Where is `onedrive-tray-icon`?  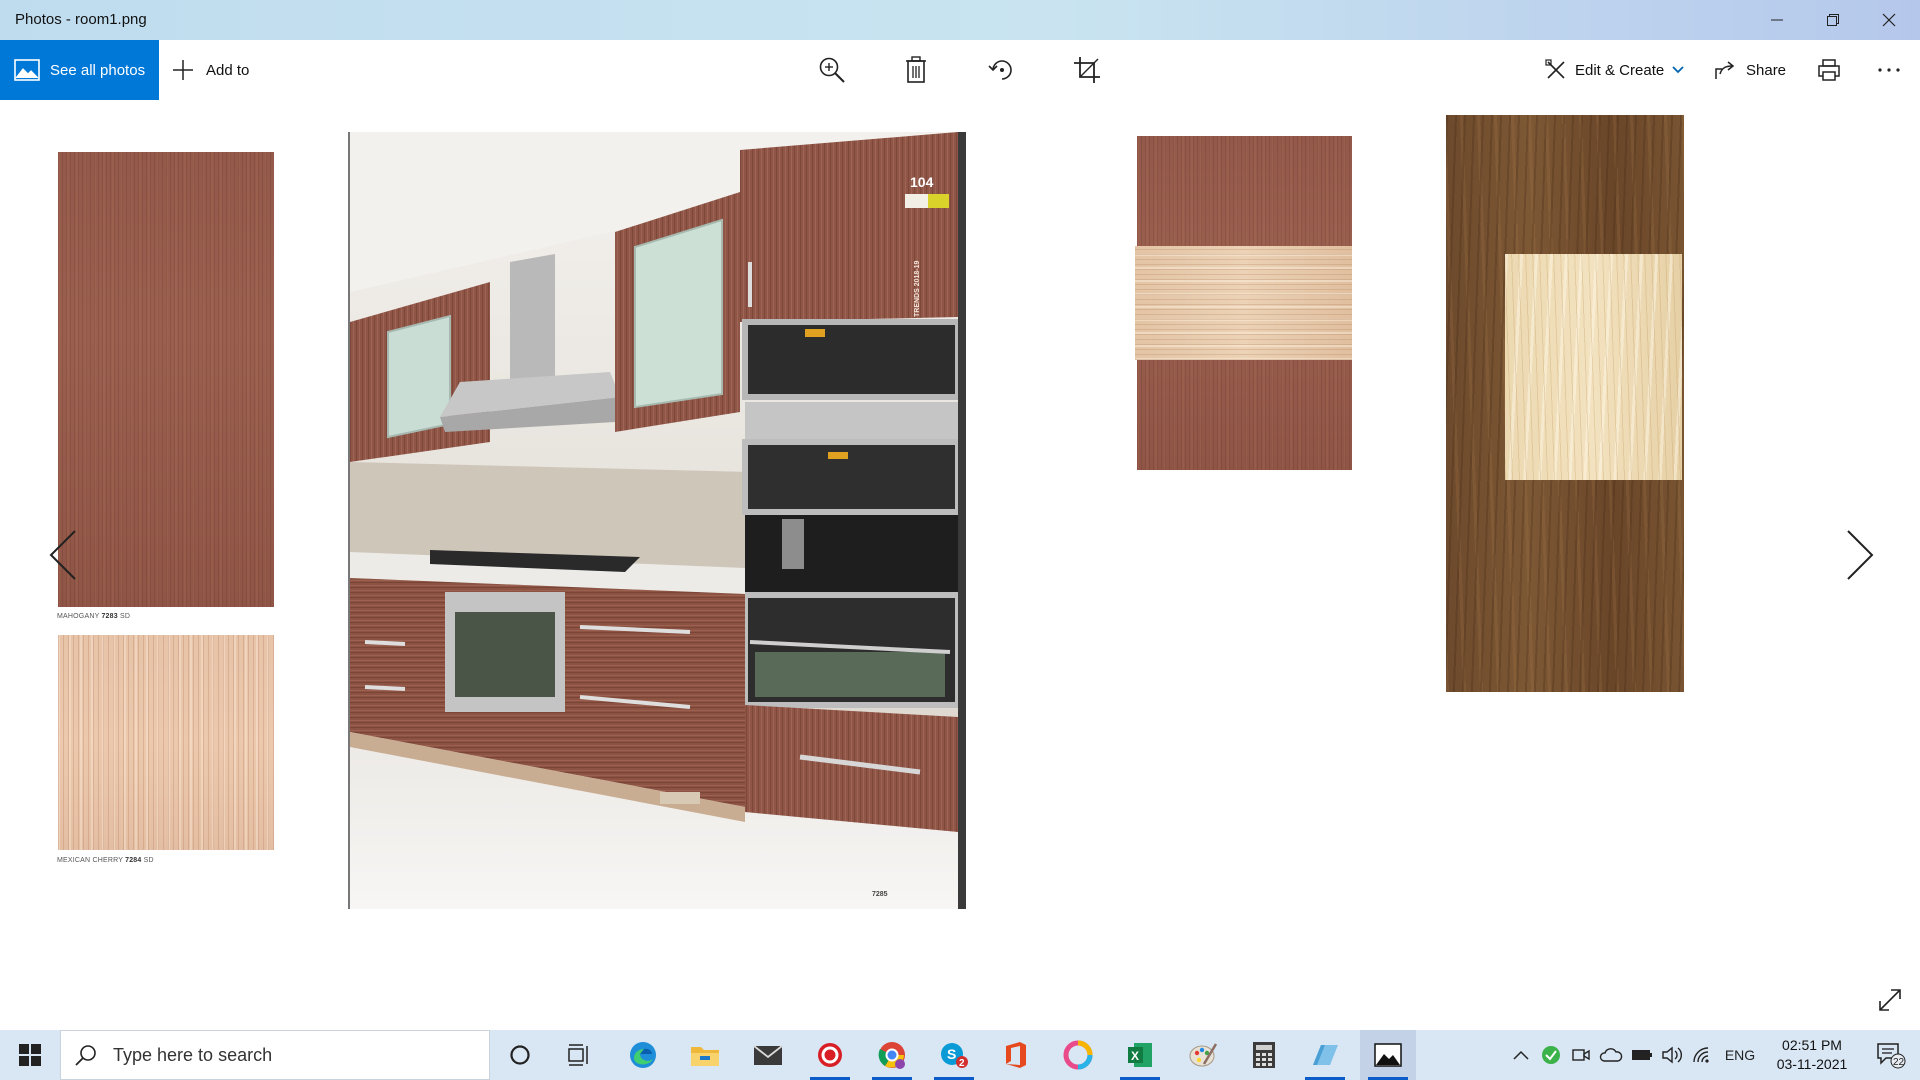
onedrive-tray-icon is located at coordinates (1611, 1055).